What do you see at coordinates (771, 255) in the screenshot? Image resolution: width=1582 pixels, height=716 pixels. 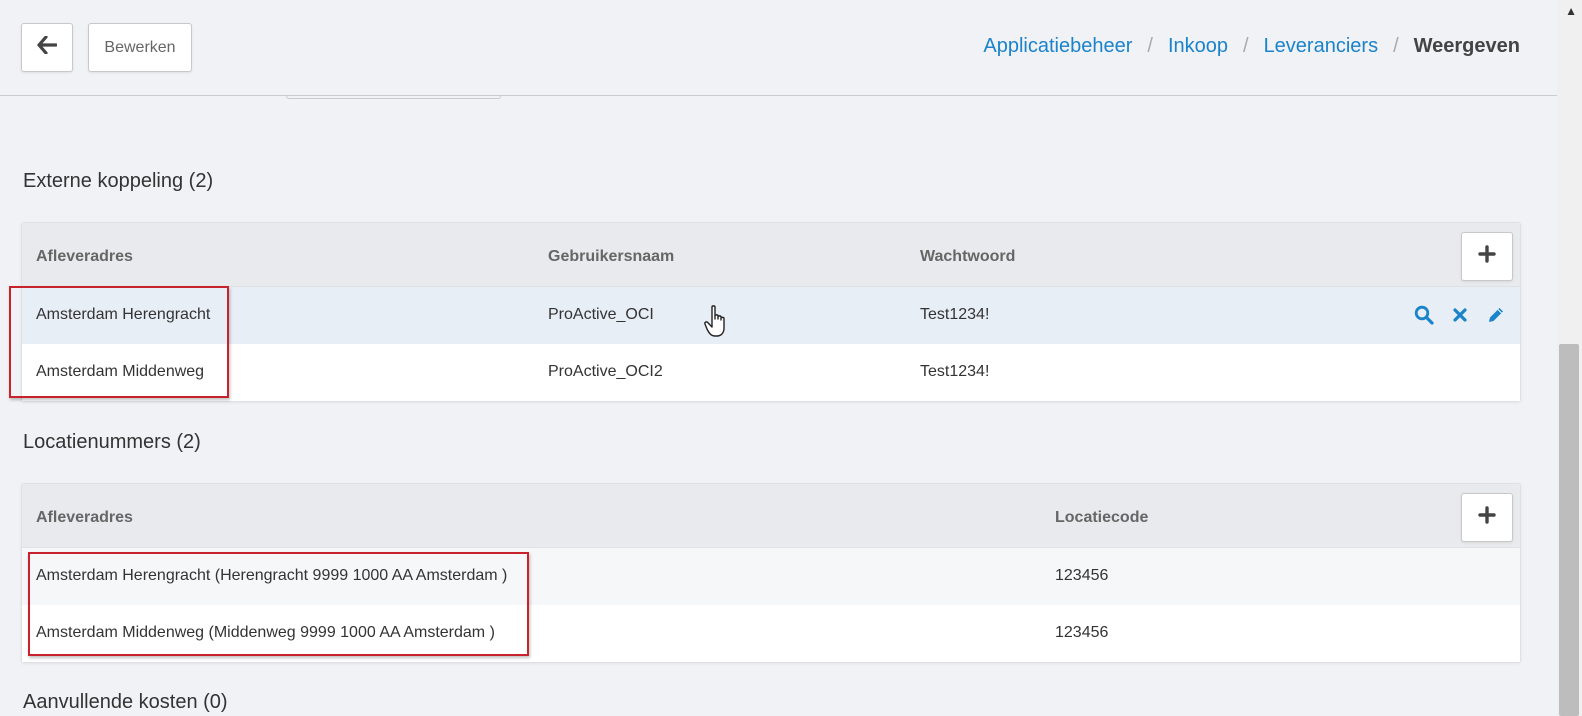 I see `table-header: Afleveradres Gebruikersnaam Wachtwoord` at bounding box center [771, 255].